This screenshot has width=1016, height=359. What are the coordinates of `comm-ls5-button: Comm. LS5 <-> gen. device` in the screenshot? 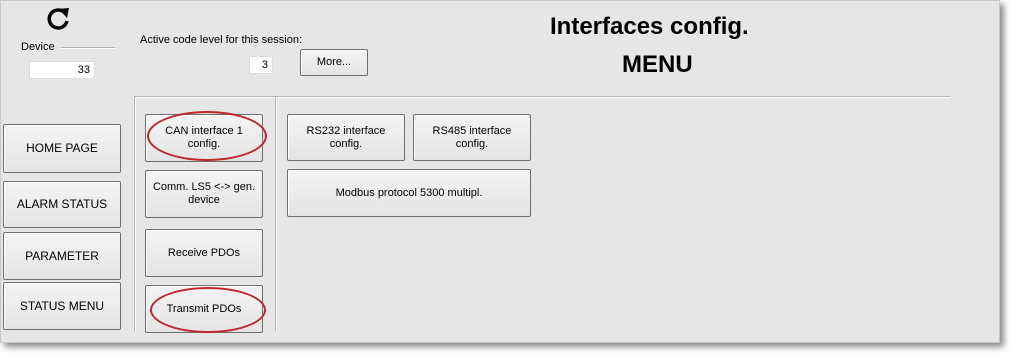 It's located at (204, 194).